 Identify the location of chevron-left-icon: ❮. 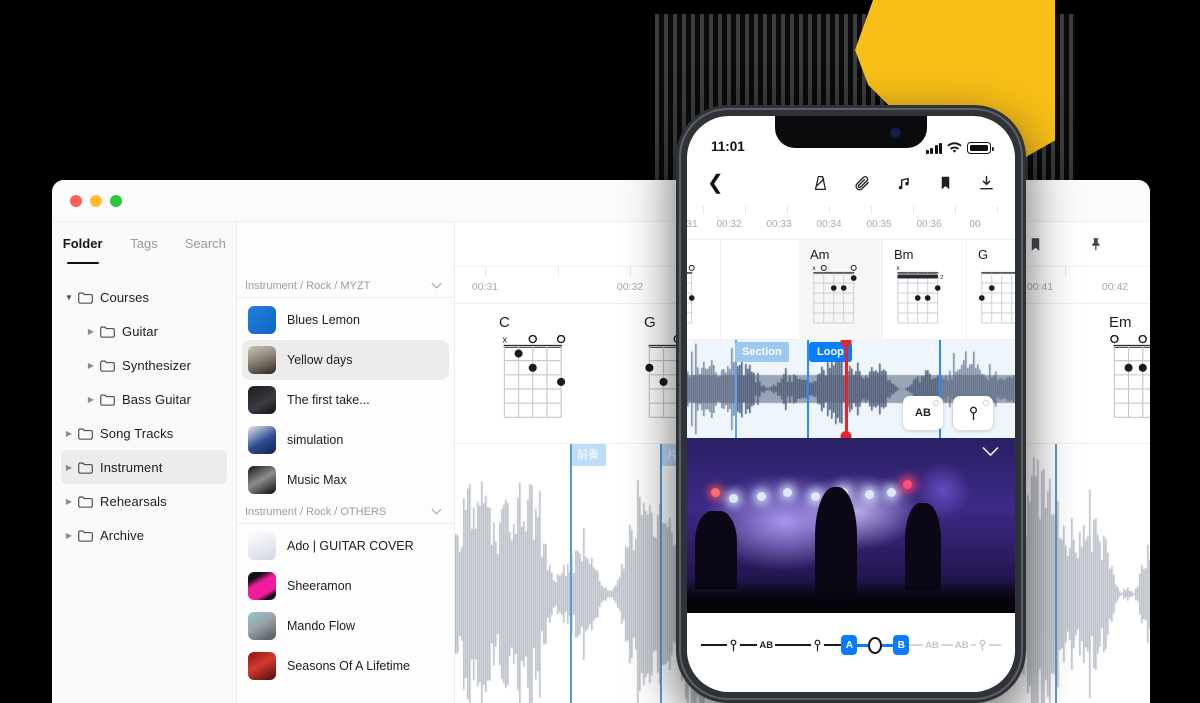
(715, 183).